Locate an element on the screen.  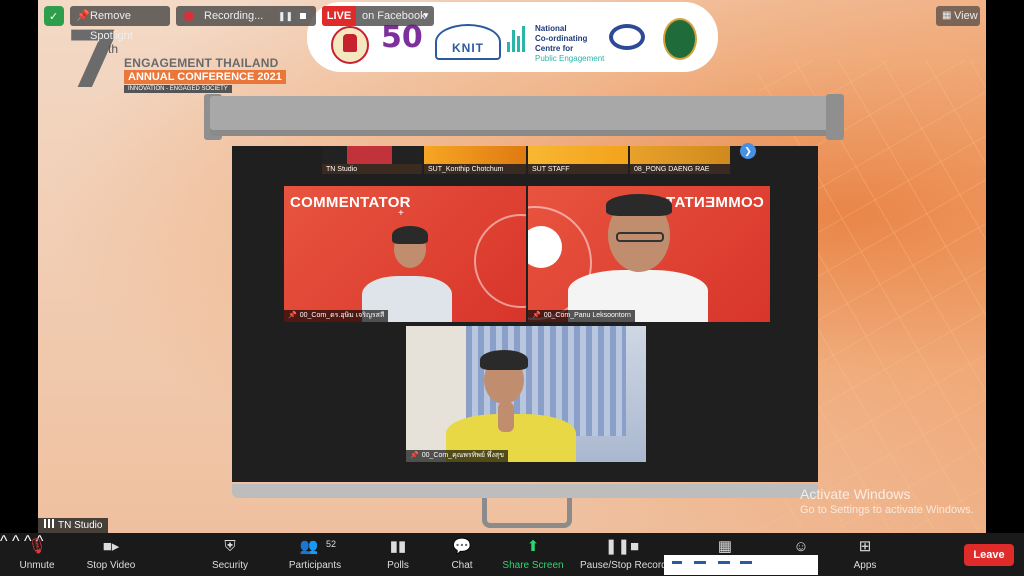
university-seal-logo is located at coordinates (350, 45).